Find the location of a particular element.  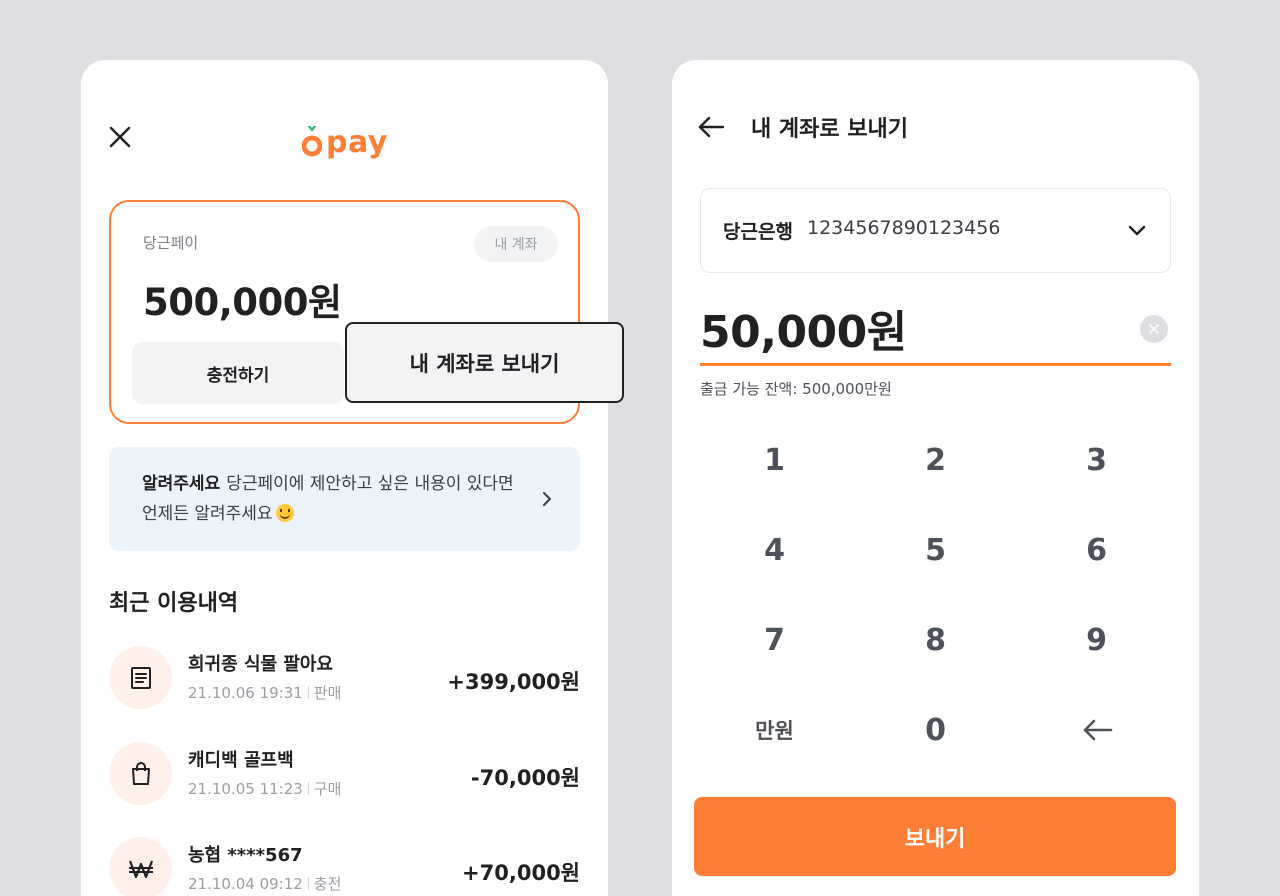

backspace-arrow-icon is located at coordinates (1097, 730).